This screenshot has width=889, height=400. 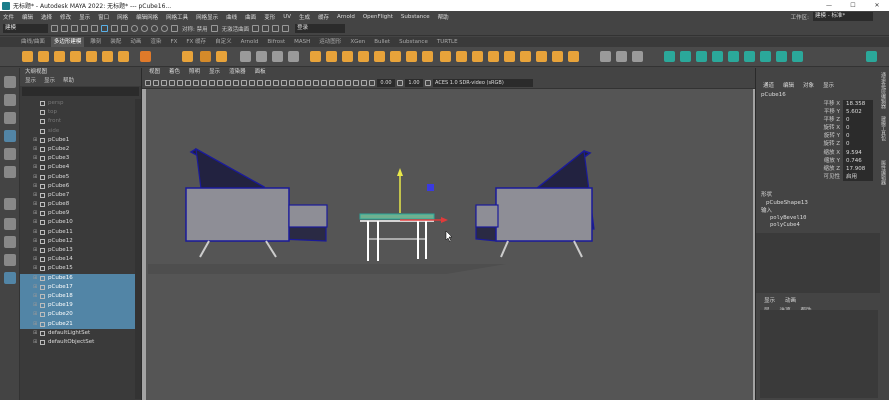 What do you see at coordinates (286, 28) in the screenshot?
I see `hypershade-icon` at bounding box center [286, 28].